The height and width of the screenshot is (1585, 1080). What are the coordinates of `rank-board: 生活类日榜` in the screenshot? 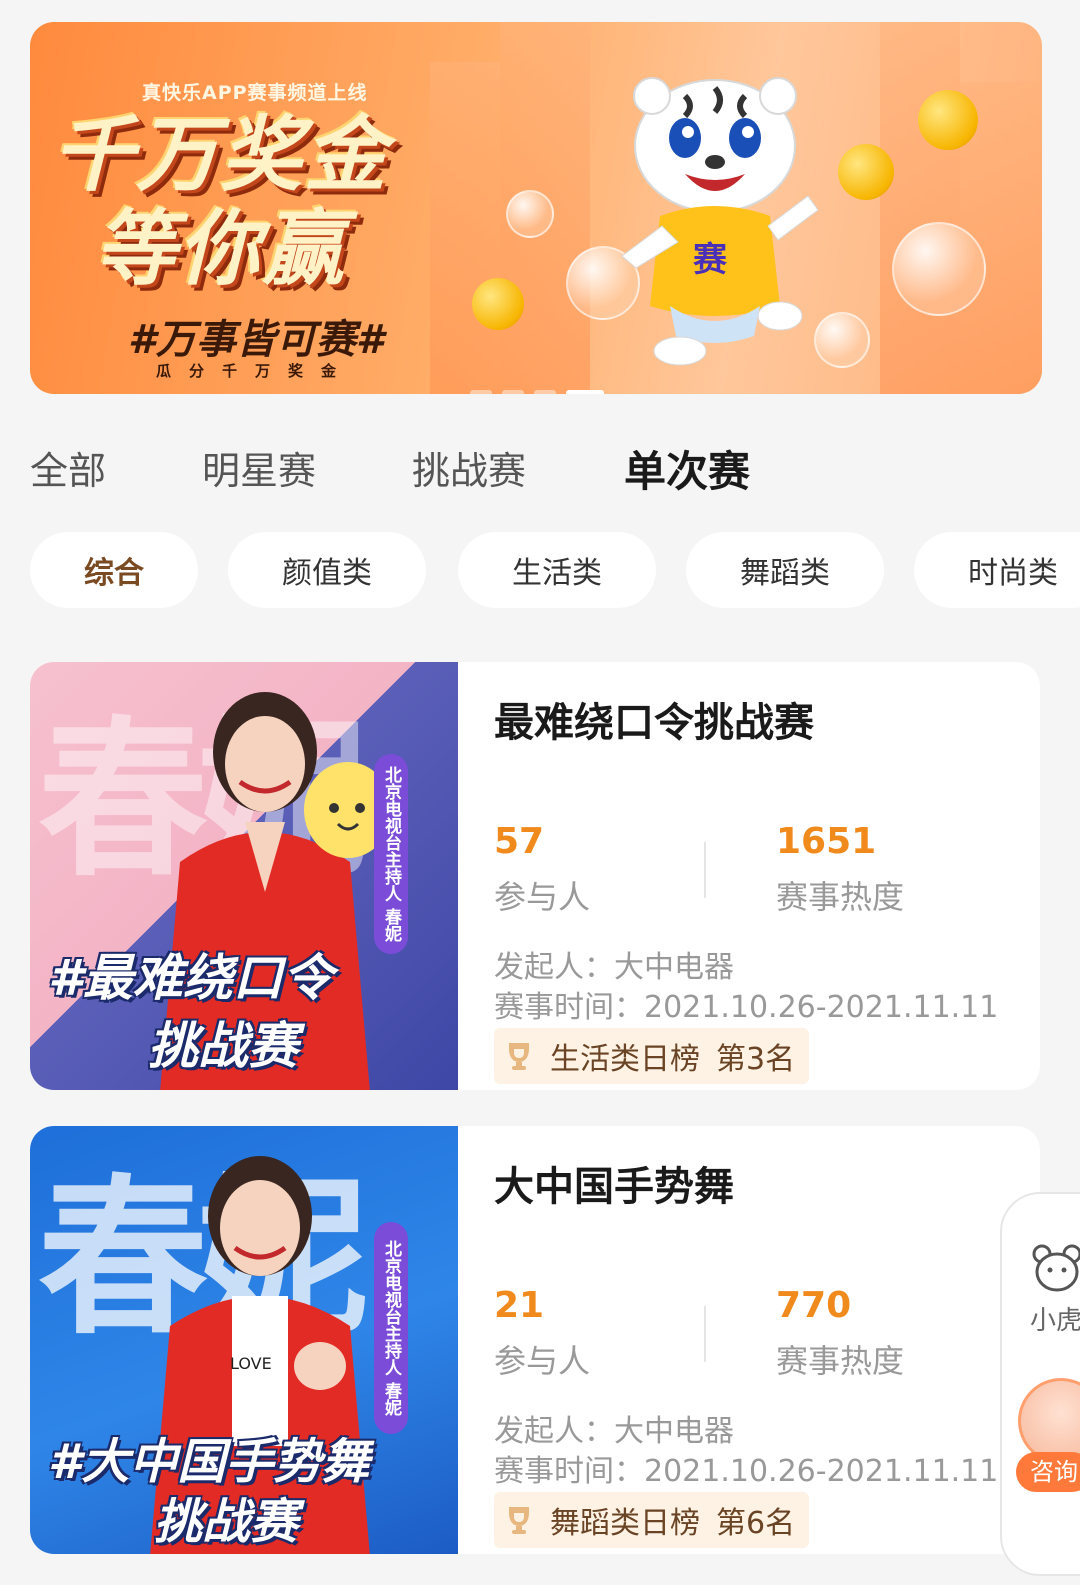 It's located at (625, 1059).